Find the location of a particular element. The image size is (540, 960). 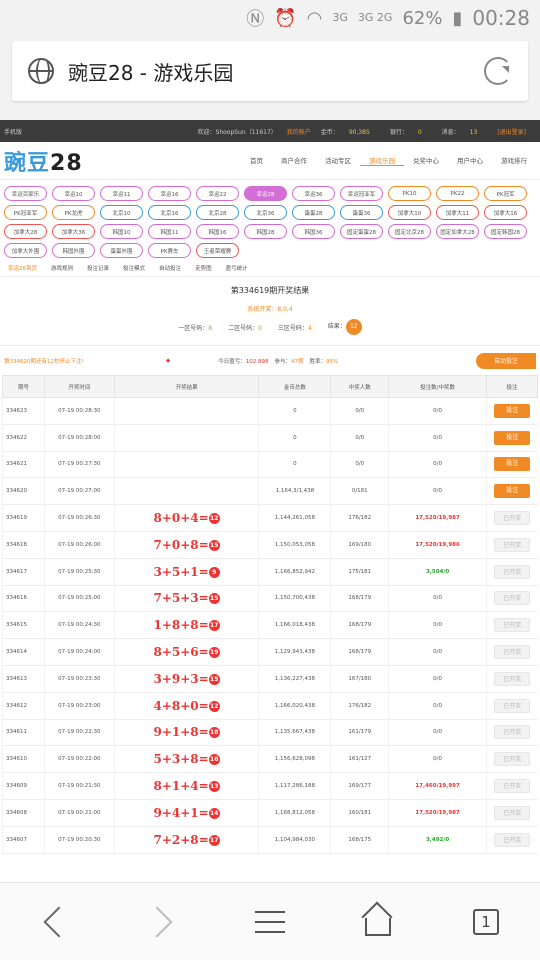

table-row: 334623 07-19 00:28:30 0 0/0 0/0 投注 is located at coordinates (270, 411).